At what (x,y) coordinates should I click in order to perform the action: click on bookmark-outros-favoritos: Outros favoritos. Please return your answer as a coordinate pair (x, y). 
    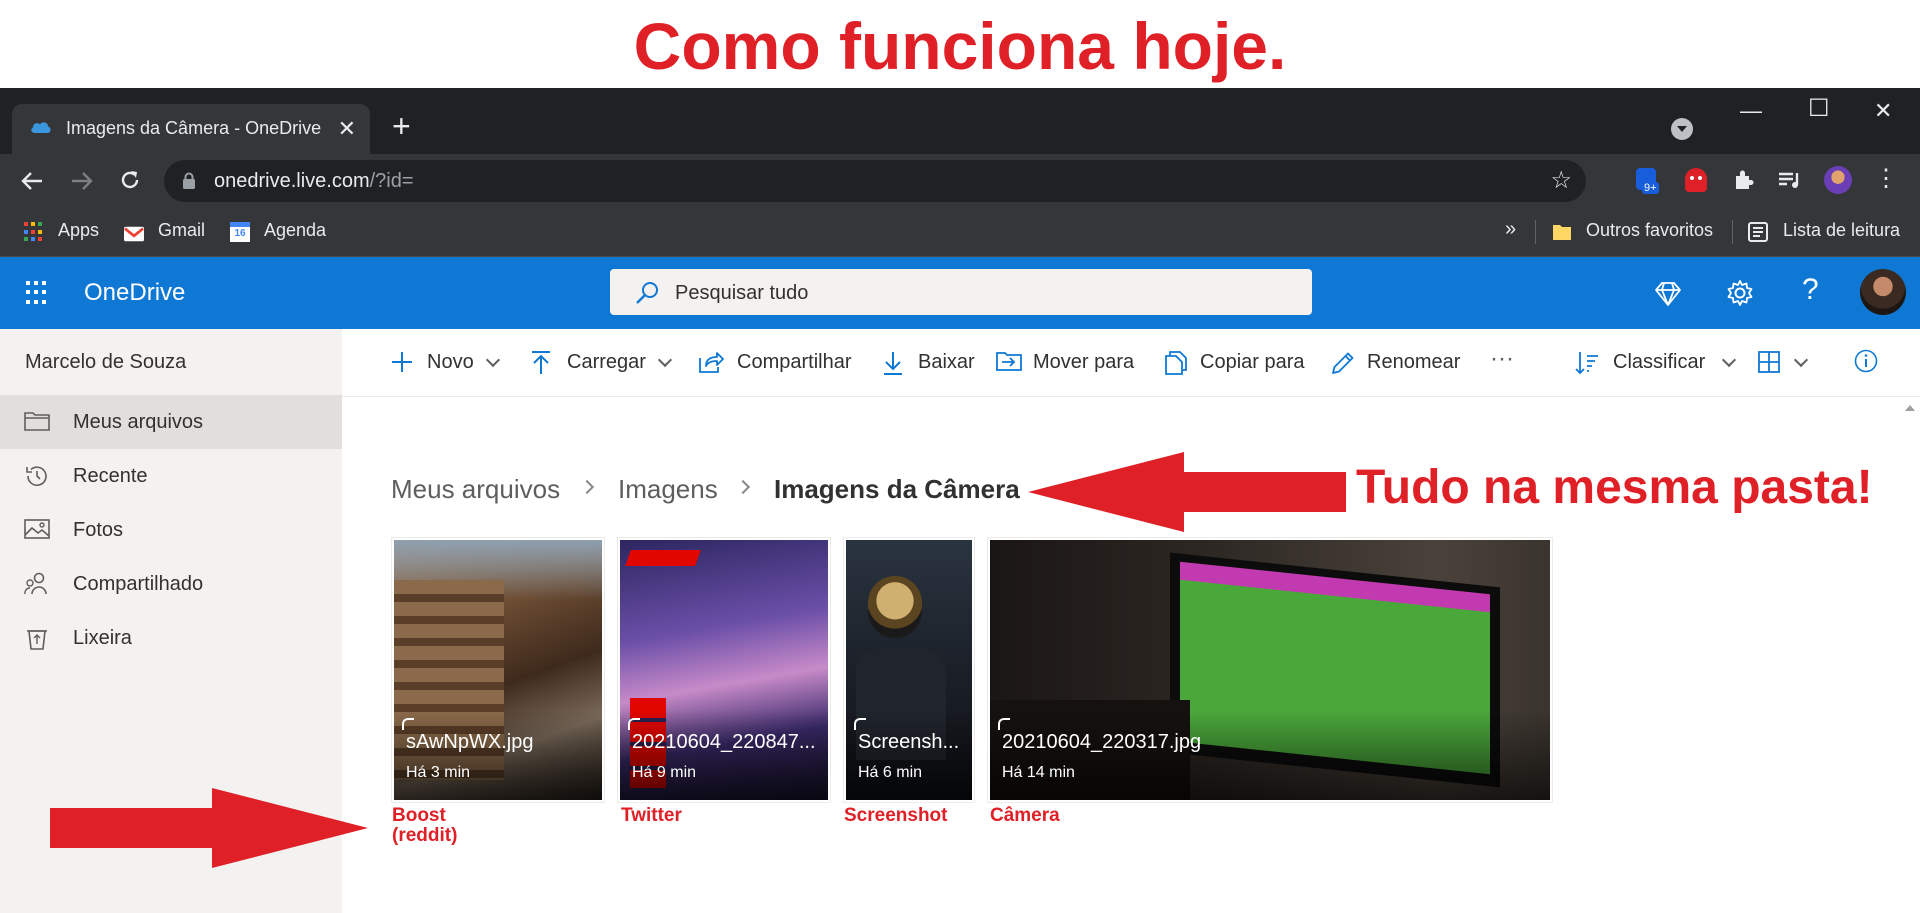
    Looking at the image, I should click on (1649, 230).